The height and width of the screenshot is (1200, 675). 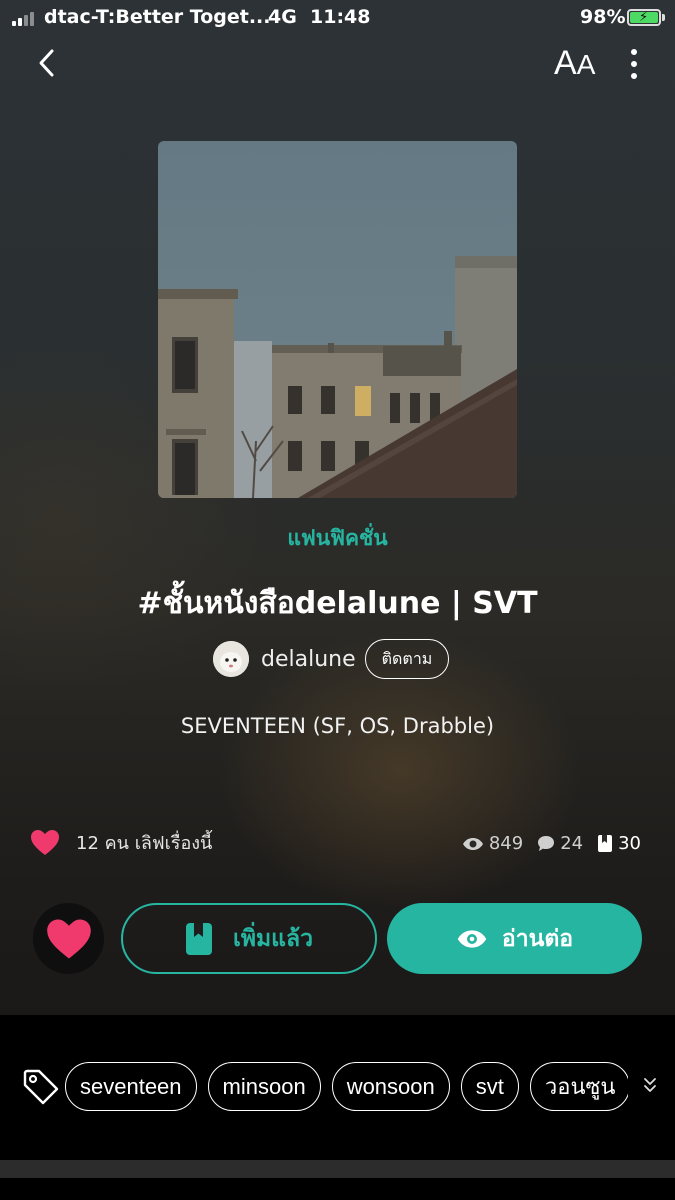 I want to click on battery-cap, so click(x=663, y=17).